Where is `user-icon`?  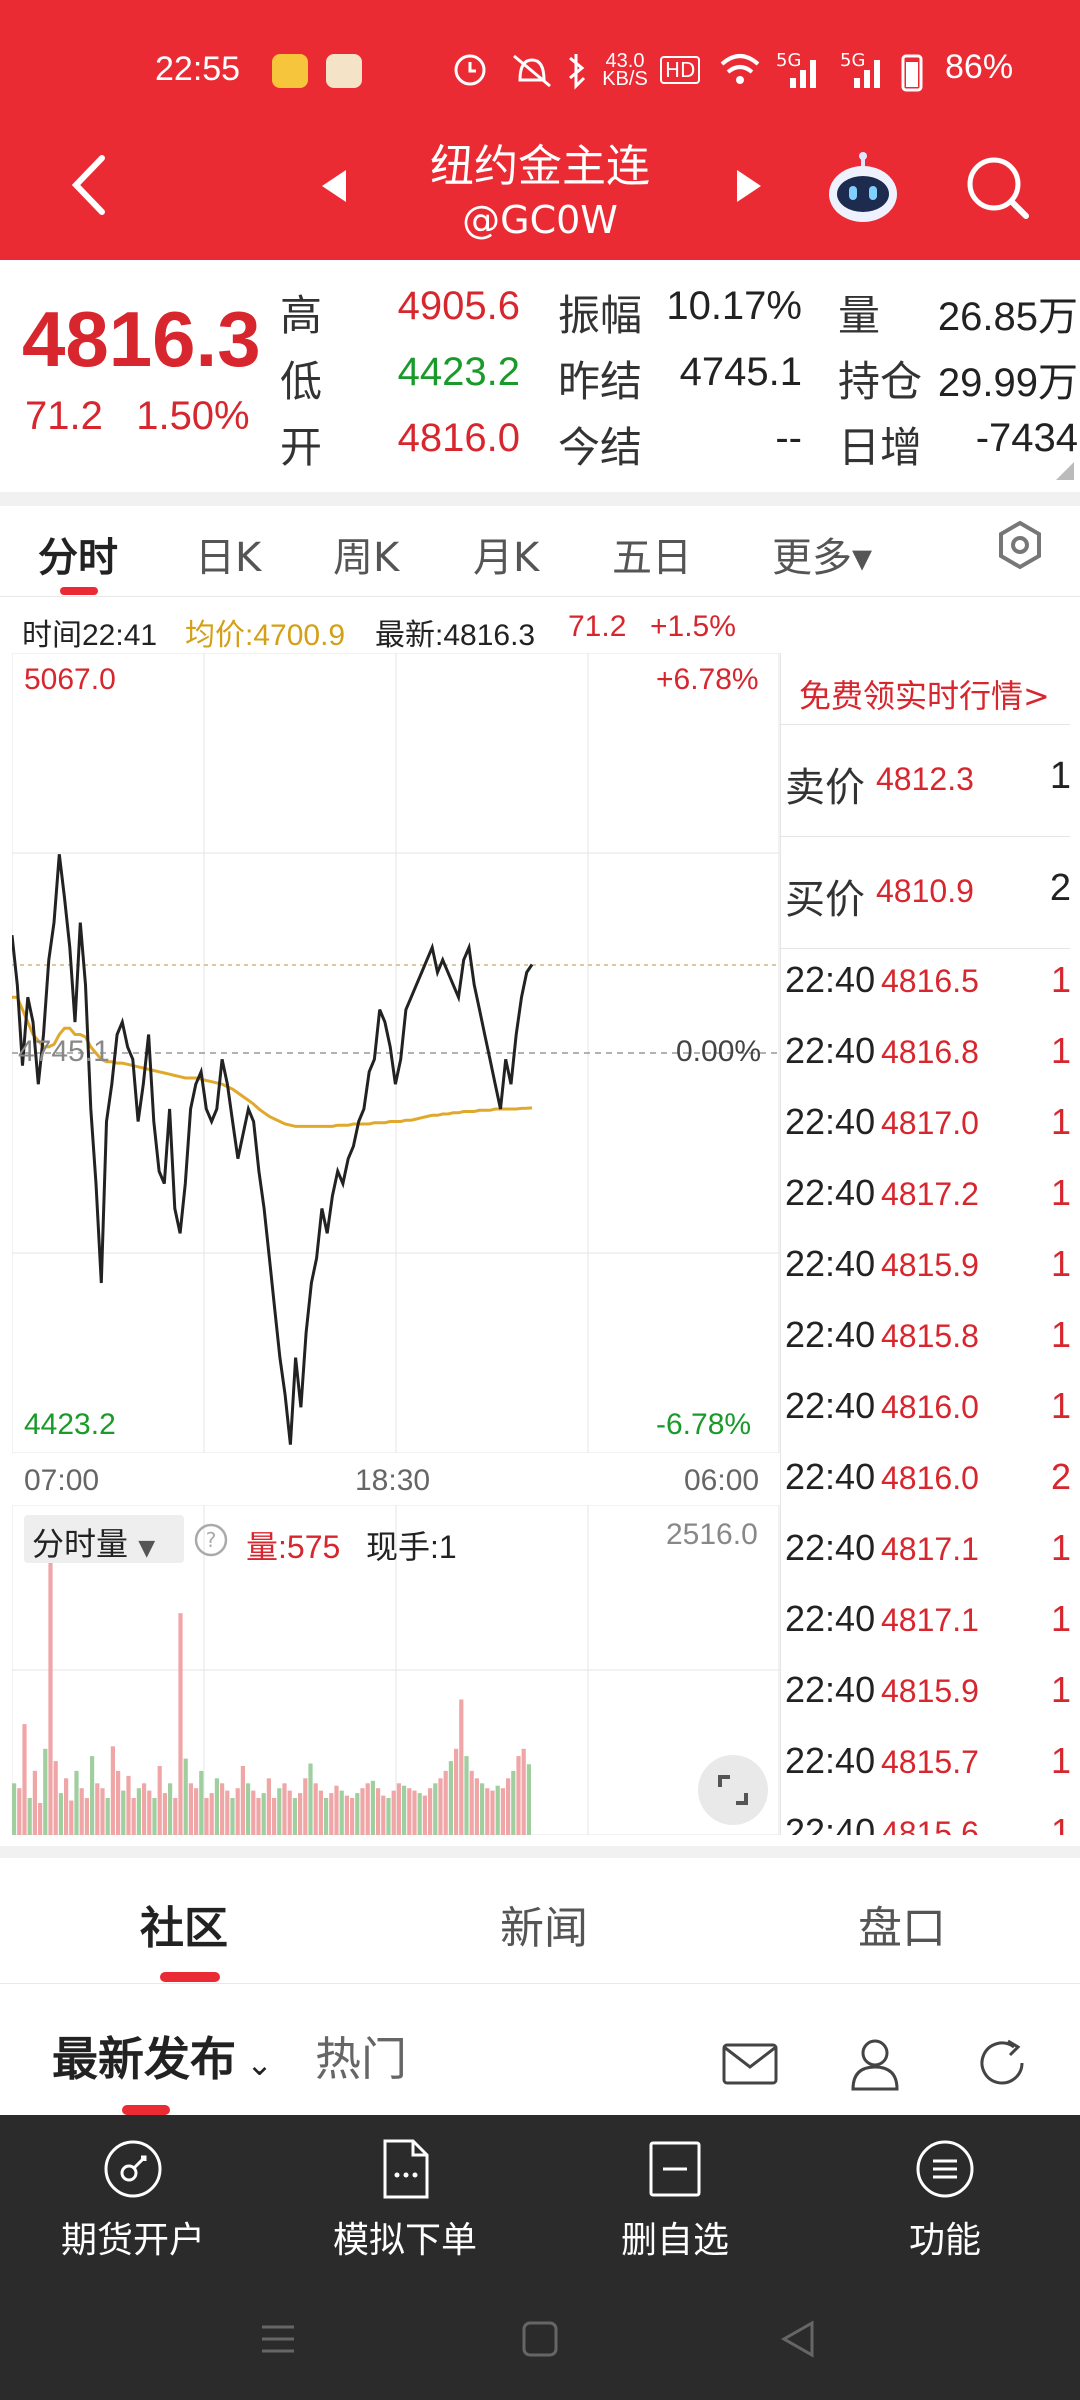
user-icon is located at coordinates (875, 2063).